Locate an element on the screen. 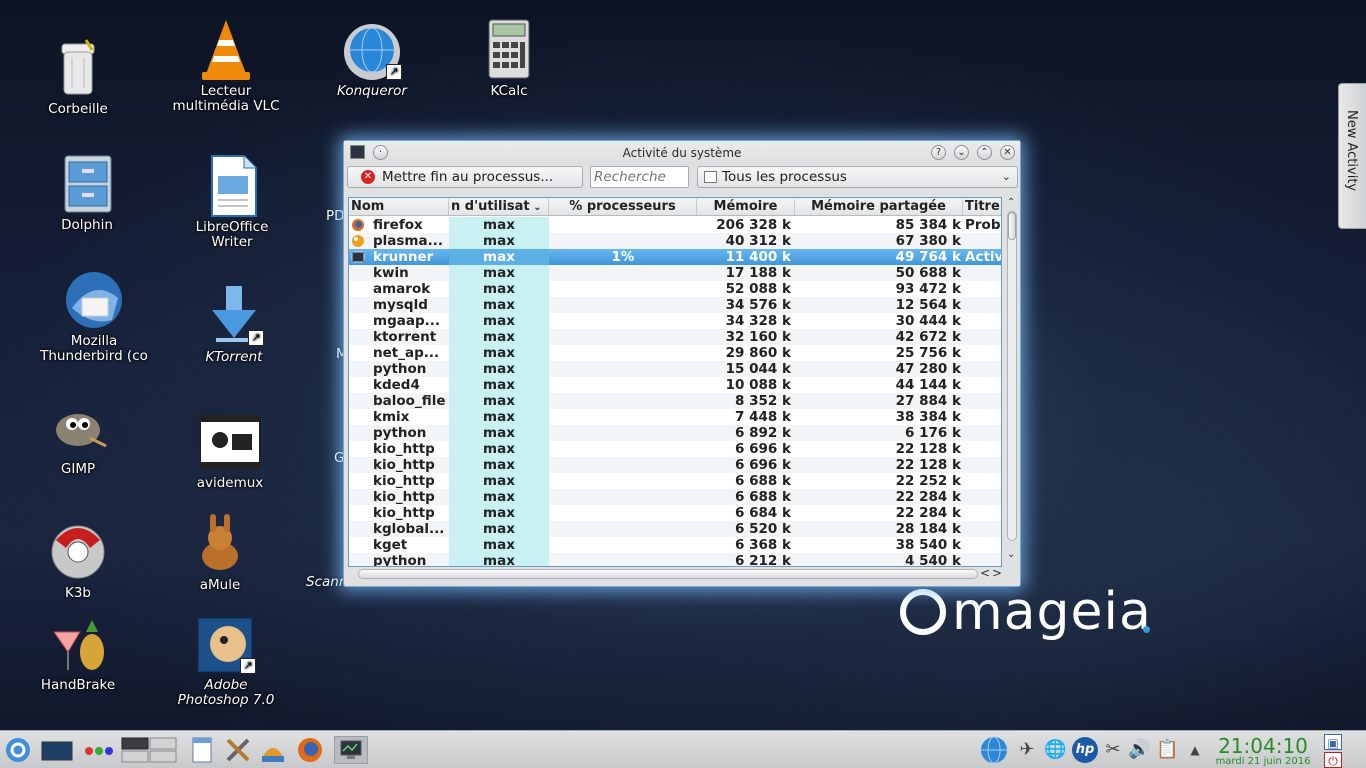 The image size is (1366, 768). help-button: ? is located at coordinates (938, 152).